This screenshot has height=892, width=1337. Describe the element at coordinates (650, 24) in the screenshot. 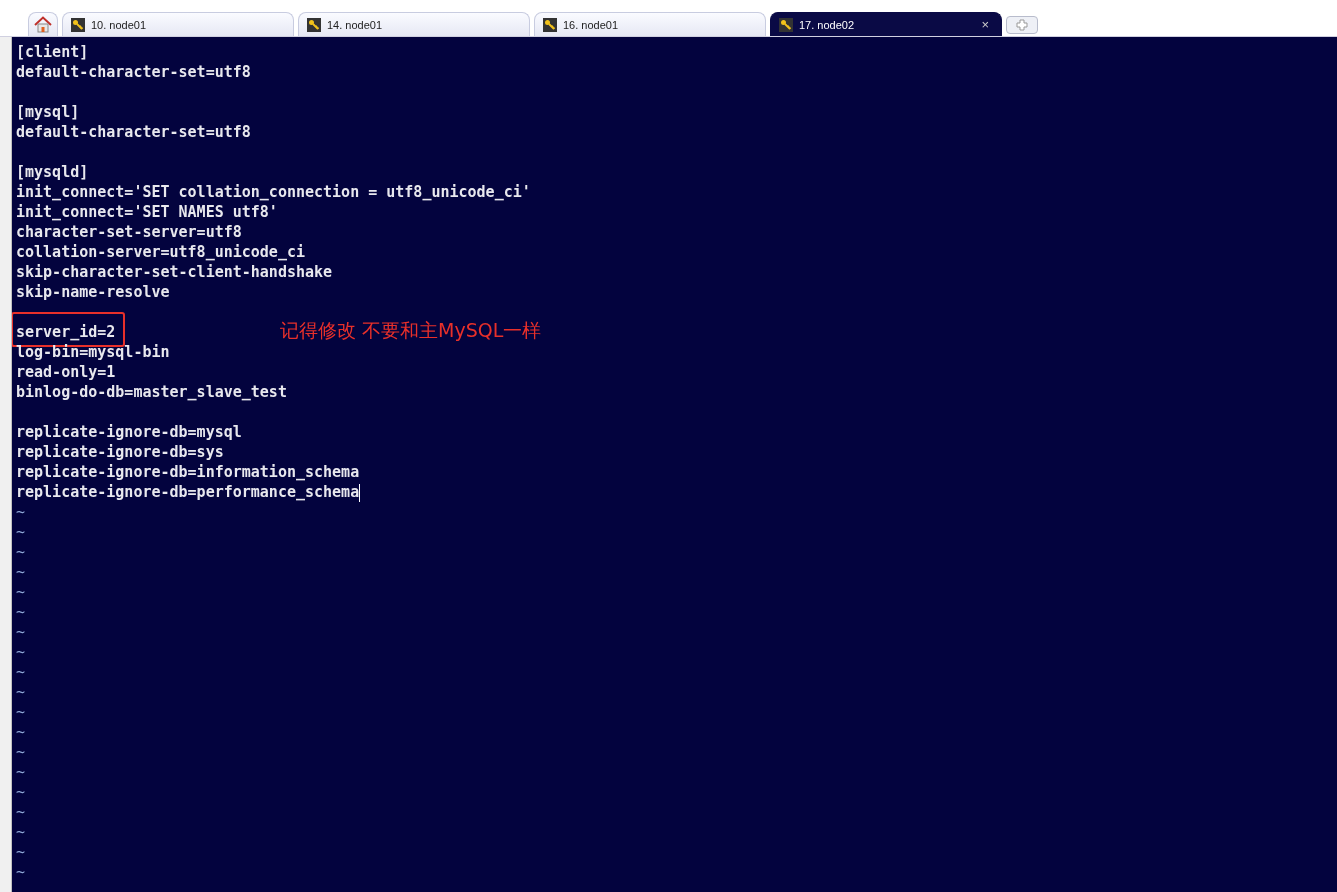

I see `session-tab: 16. node01` at that location.